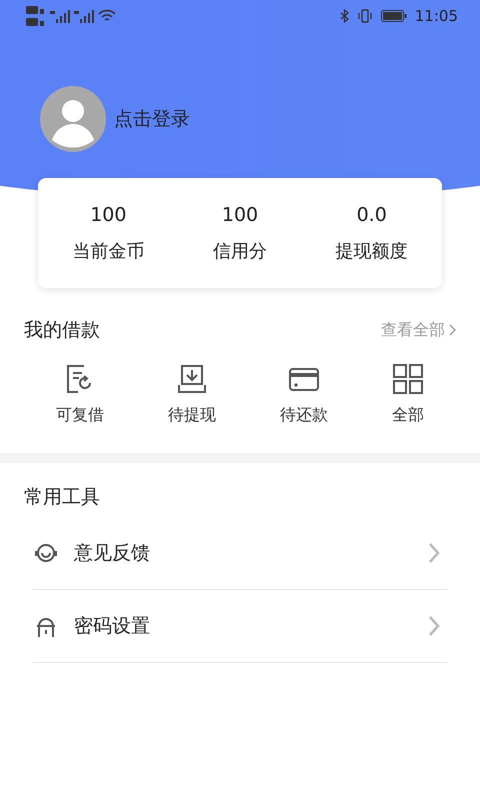  What do you see at coordinates (372, 252) in the screenshot?
I see `stat-label: 提现额度` at bounding box center [372, 252].